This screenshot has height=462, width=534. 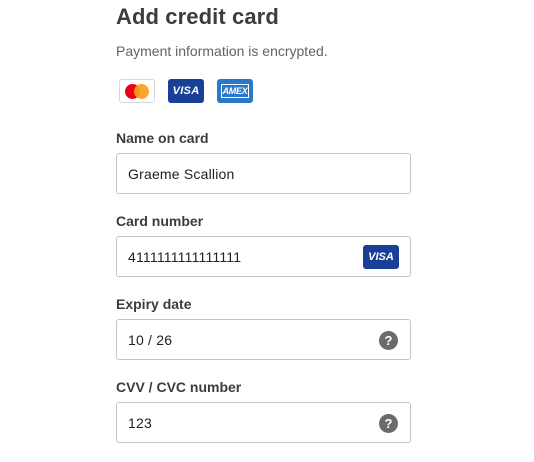 I want to click on cvv-input: 123 ?, so click(x=263, y=422).